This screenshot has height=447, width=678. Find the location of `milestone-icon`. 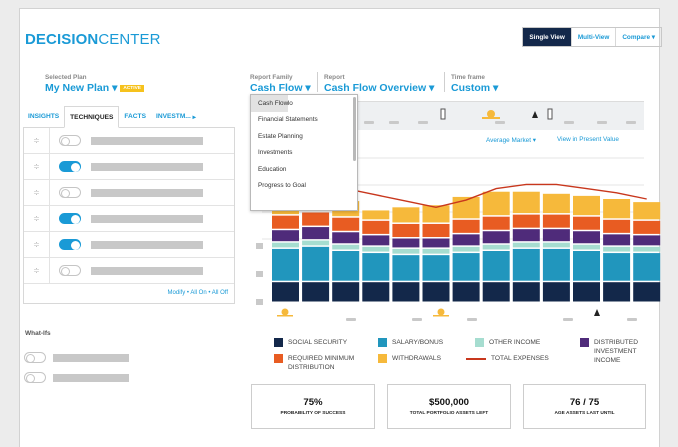

milestone-icon is located at coordinates (550, 114).